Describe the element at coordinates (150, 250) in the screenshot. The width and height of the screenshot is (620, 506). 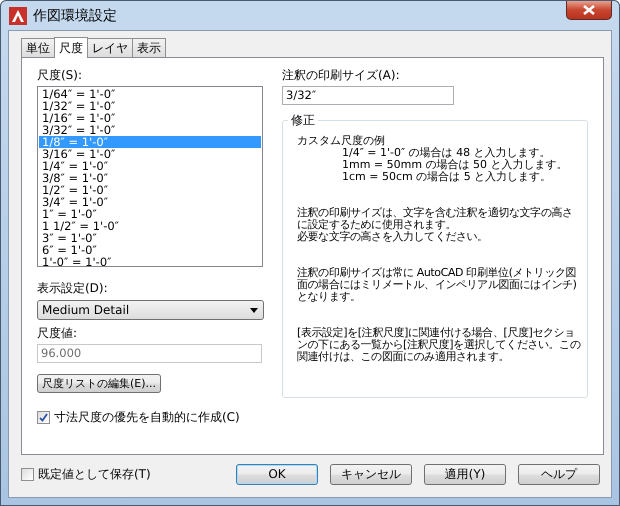
I see `scale-list-item: 6″ = 1'-0″` at that location.